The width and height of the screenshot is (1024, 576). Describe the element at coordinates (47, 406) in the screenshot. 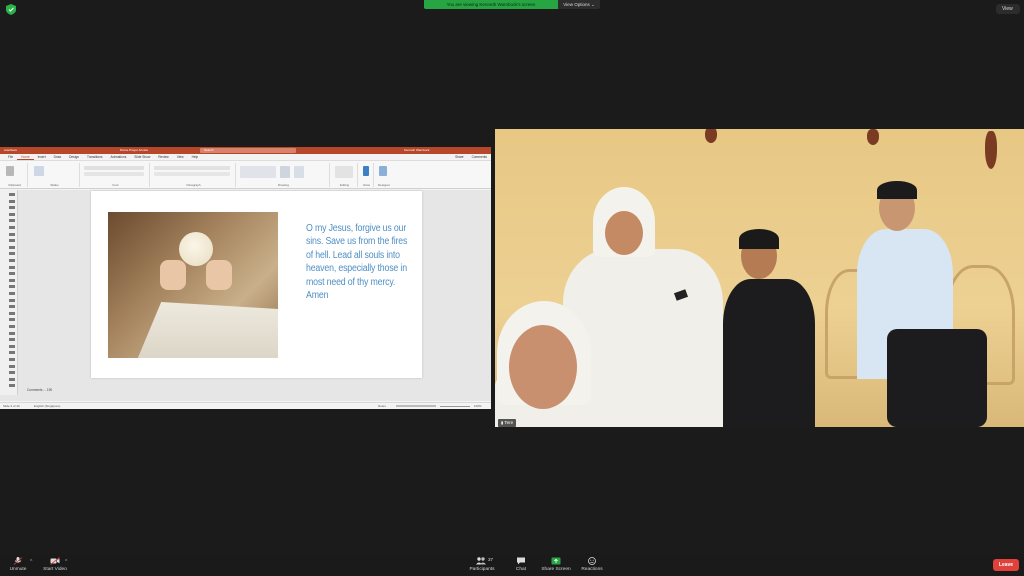

I see `language-indicator: English (Singapore)` at that location.